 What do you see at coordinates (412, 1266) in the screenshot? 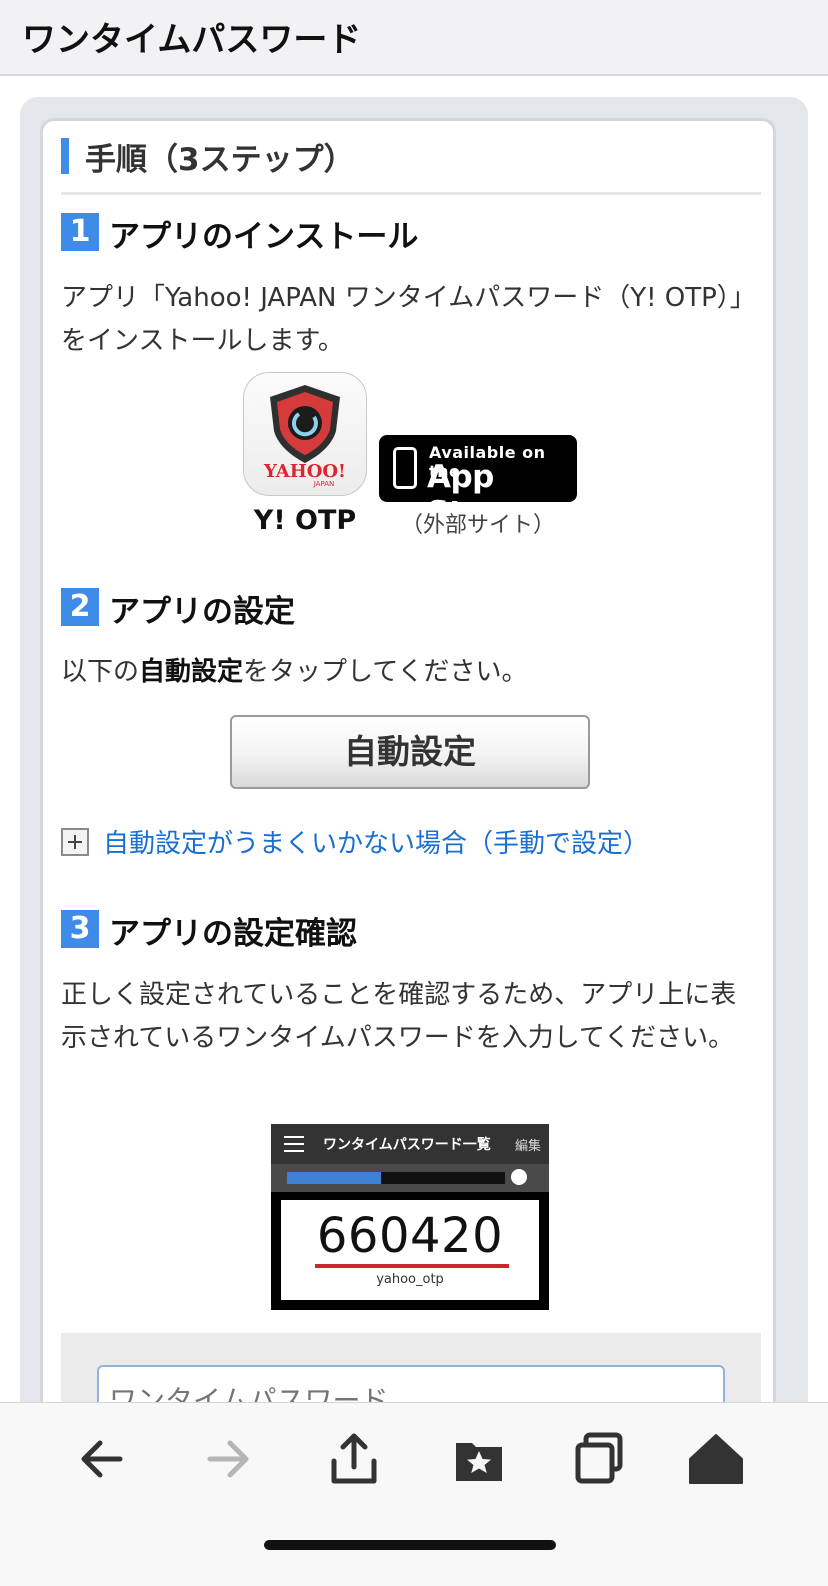
I see `otp-code-underline` at bounding box center [412, 1266].